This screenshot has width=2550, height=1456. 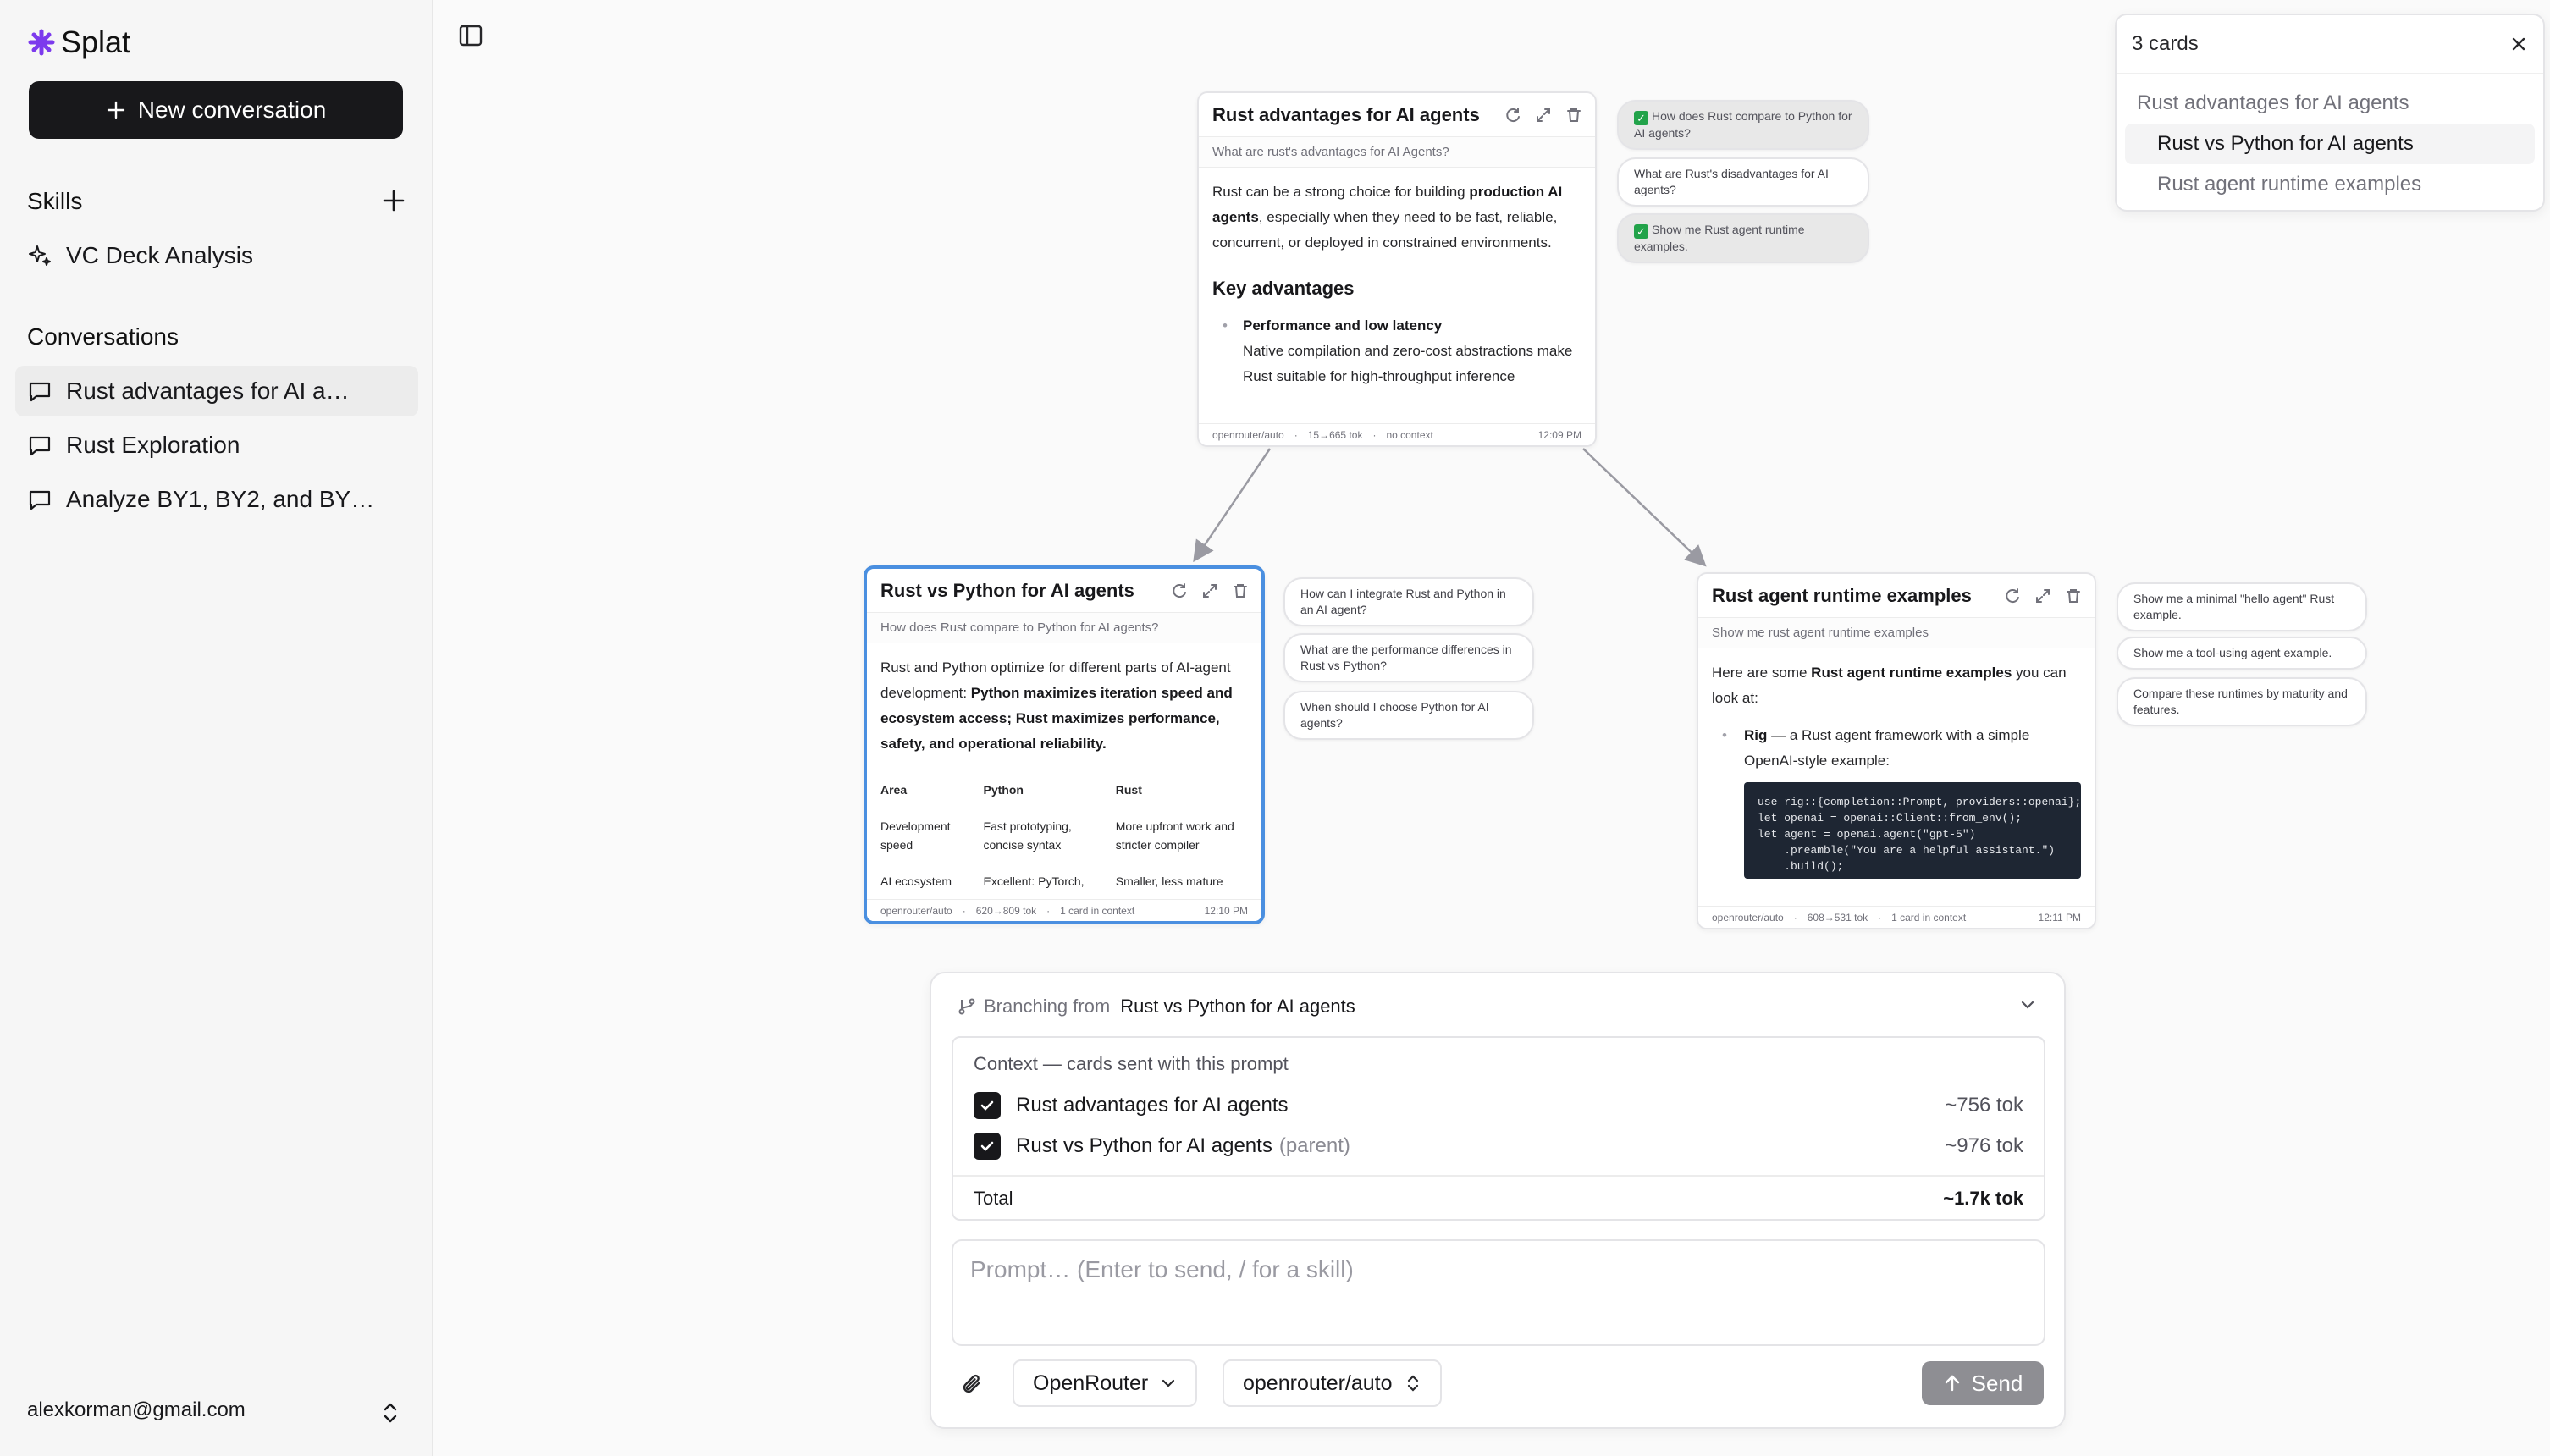 What do you see at coordinates (2242, 653) in the screenshot?
I see `followup-chip: Show me a tool-using agent example.` at bounding box center [2242, 653].